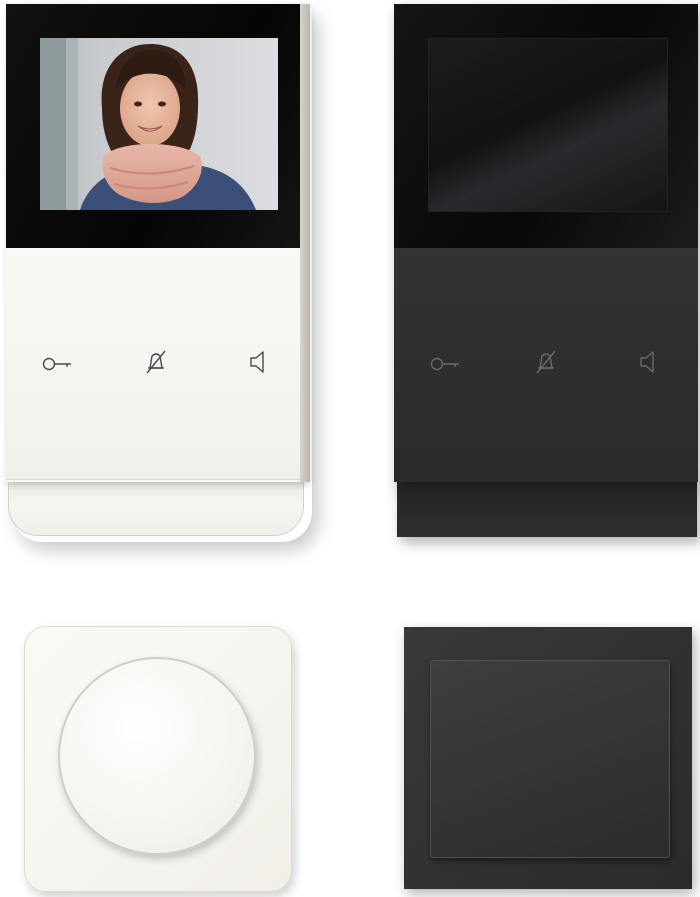 The image size is (700, 897). I want to click on video-caller-image, so click(159, 124).